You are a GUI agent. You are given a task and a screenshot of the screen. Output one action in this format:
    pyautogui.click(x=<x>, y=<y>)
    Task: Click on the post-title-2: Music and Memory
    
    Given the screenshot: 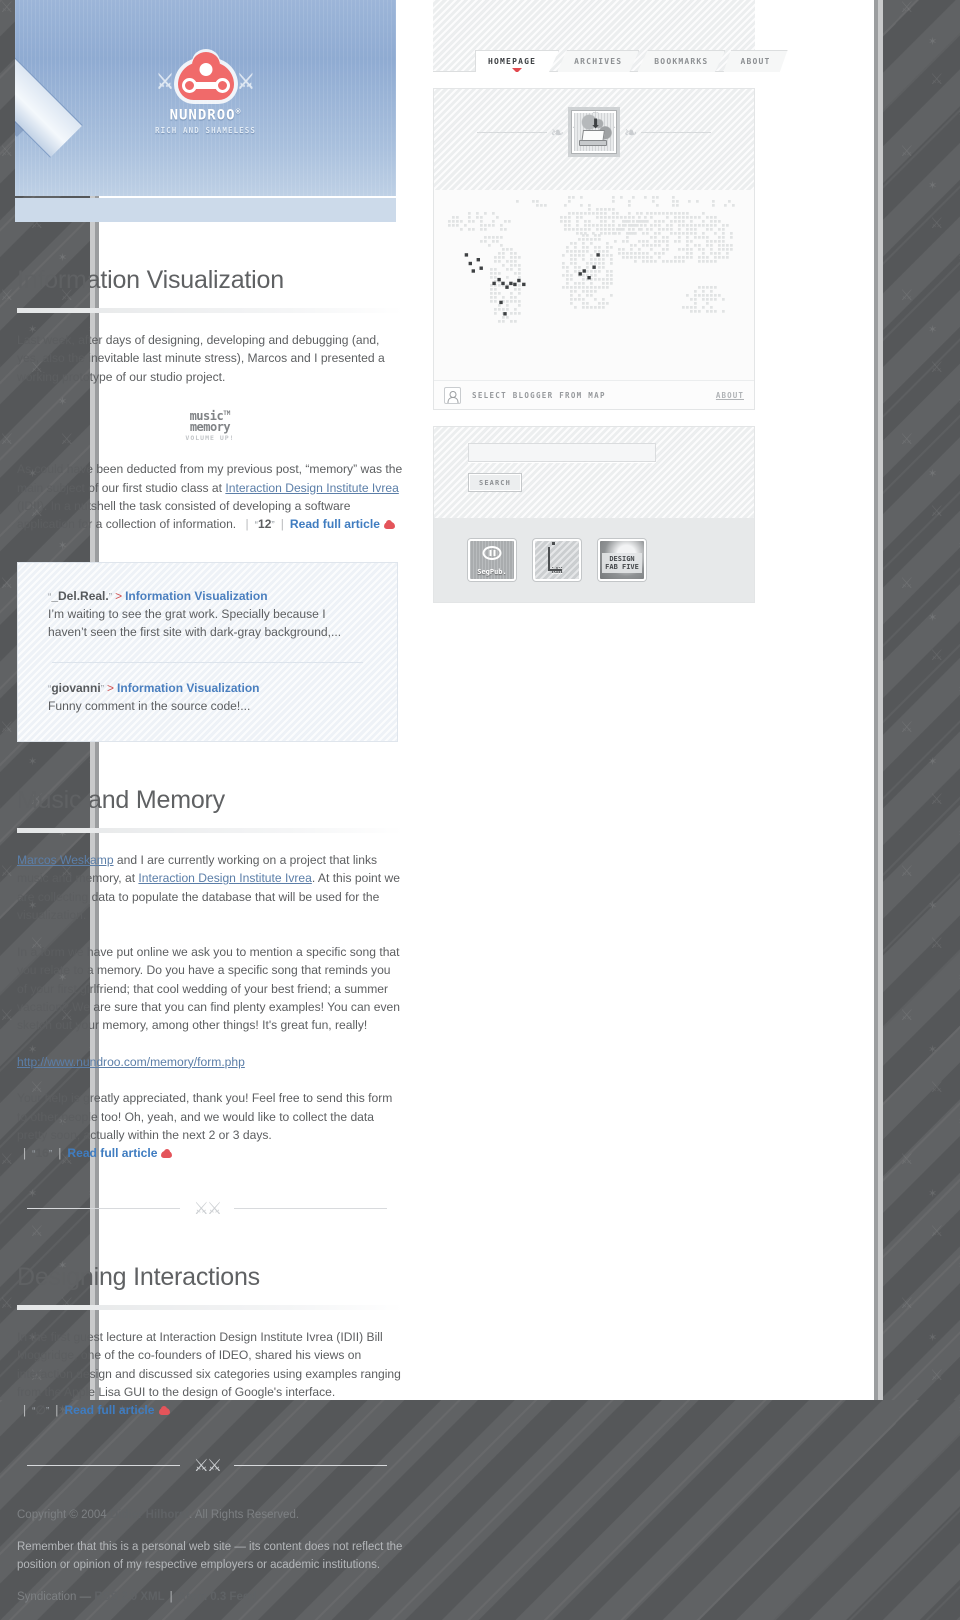 What is the action you would take?
    pyautogui.click(x=210, y=800)
    